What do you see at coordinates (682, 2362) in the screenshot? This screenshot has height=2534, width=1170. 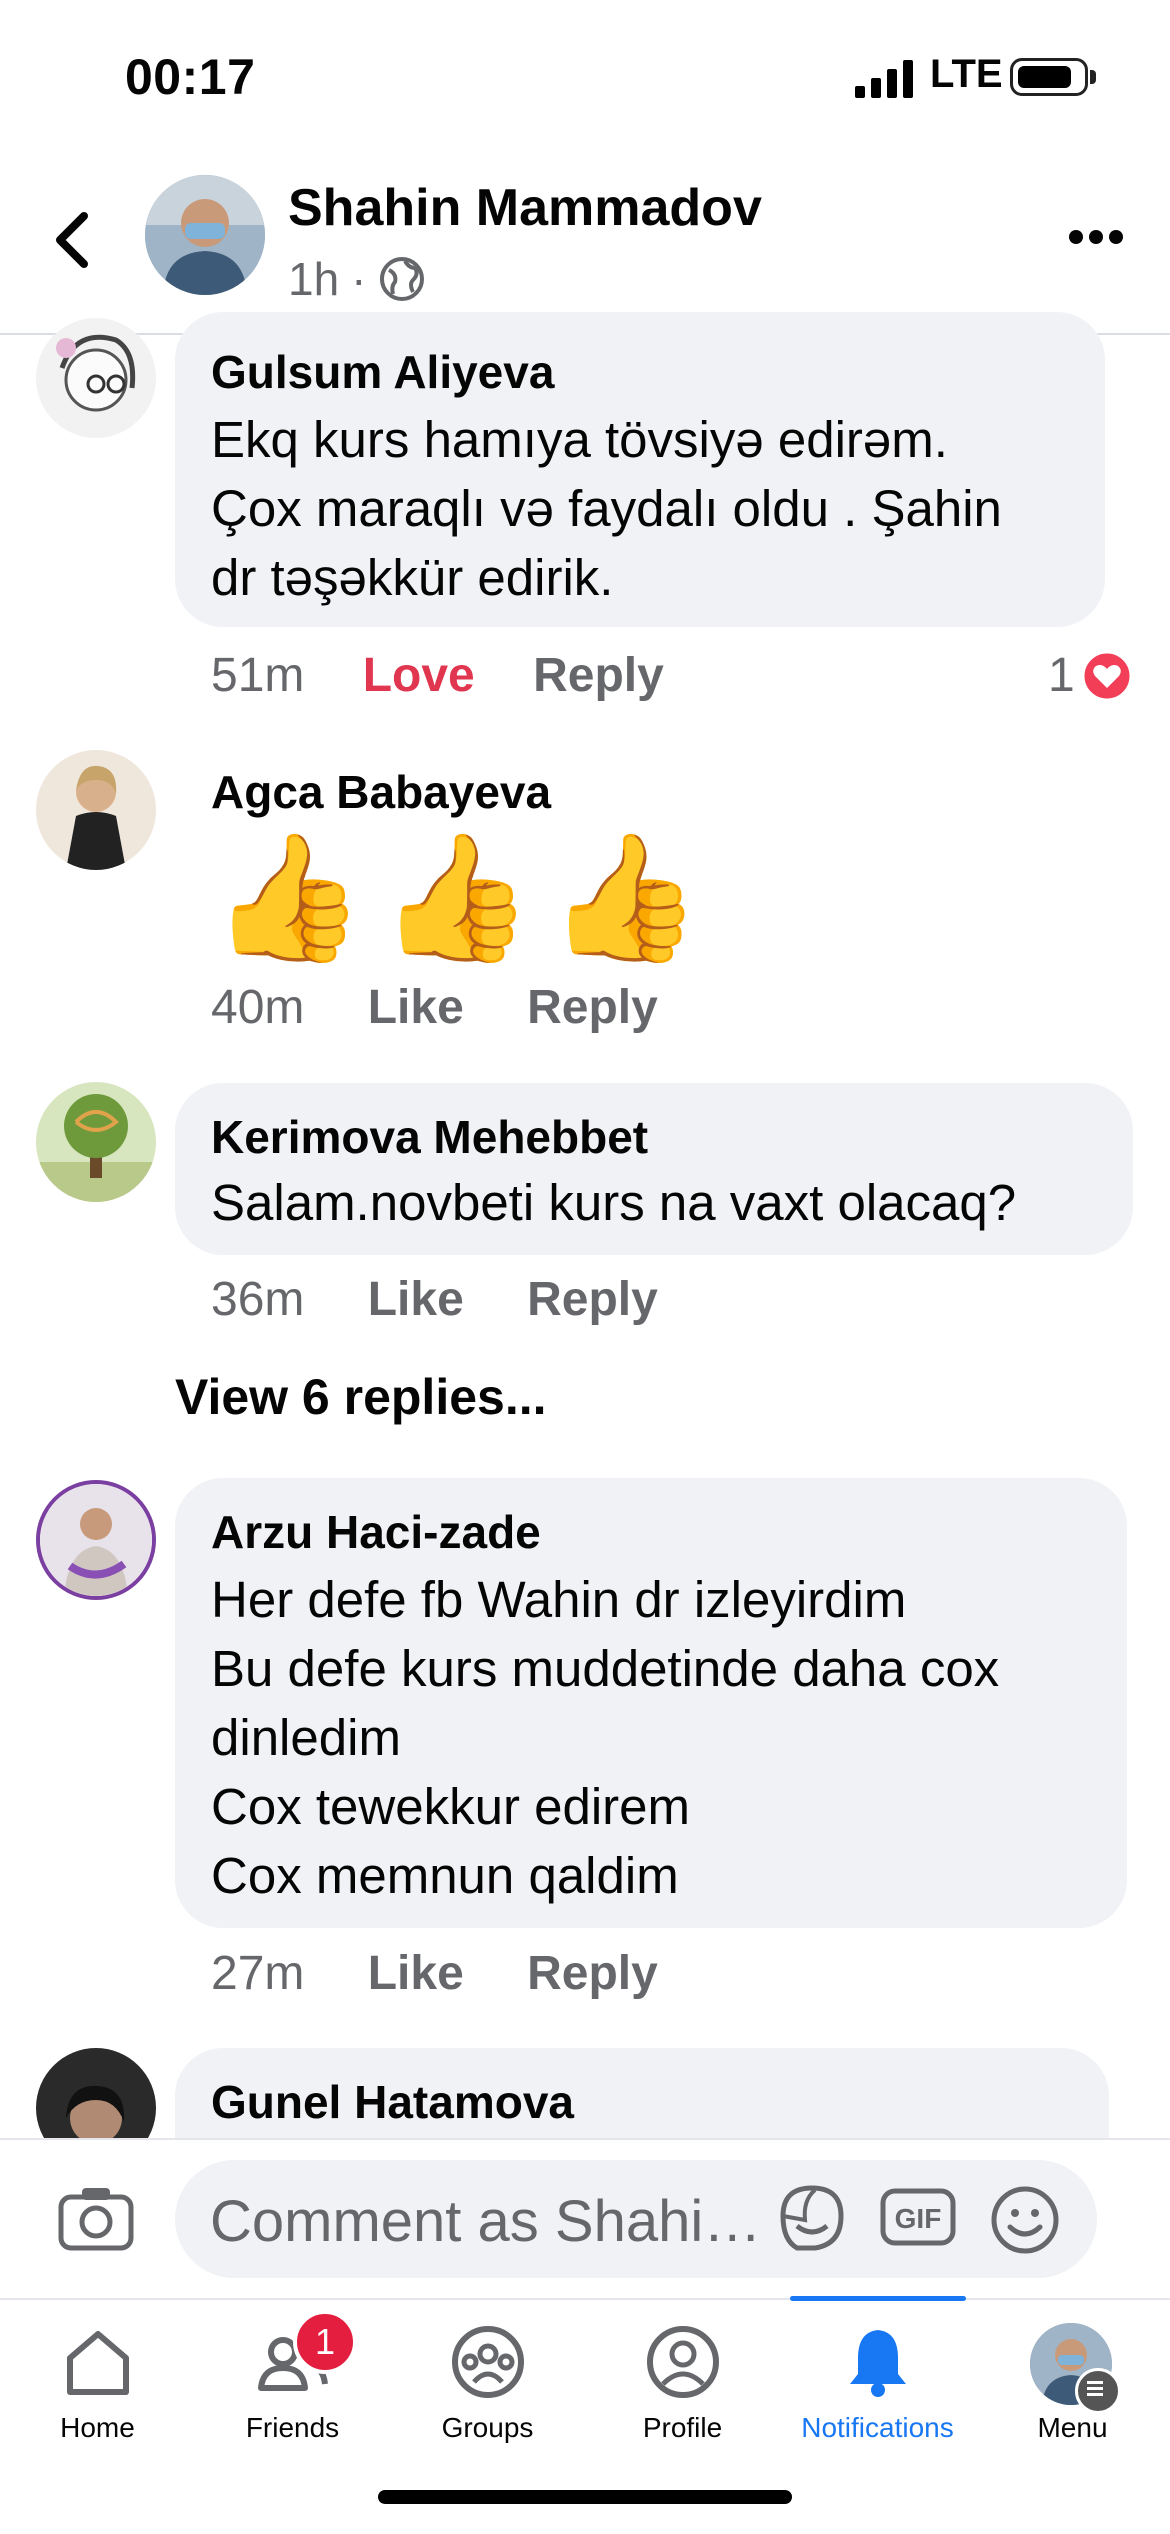 I see `profile-icon` at bounding box center [682, 2362].